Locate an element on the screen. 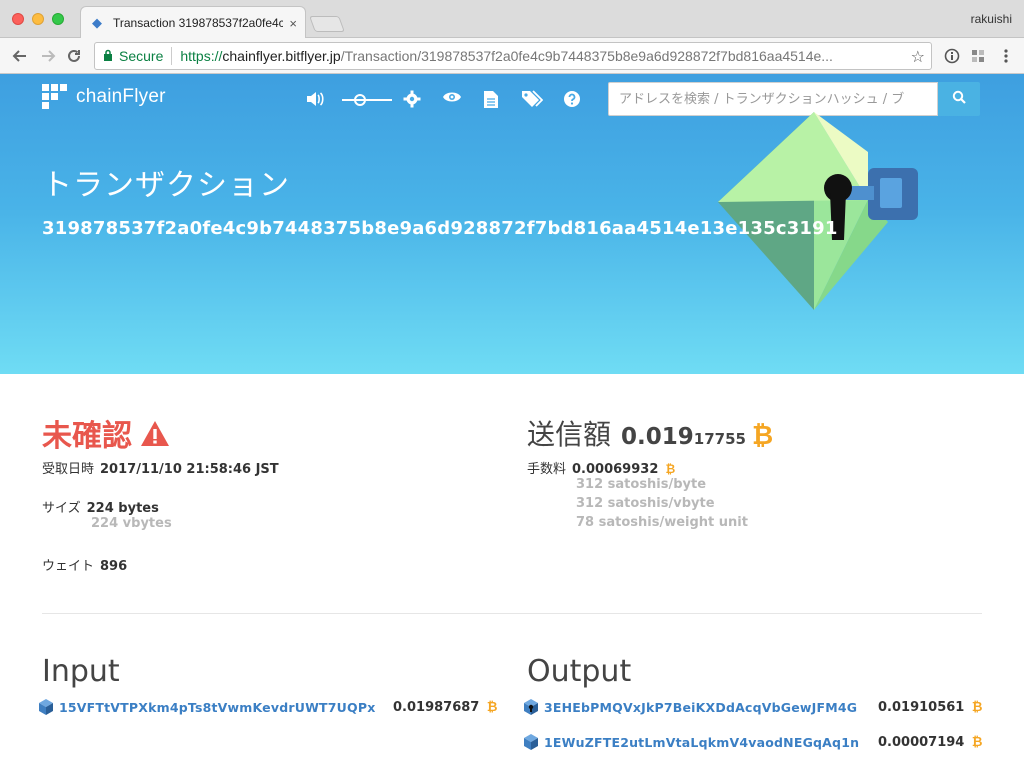 Image resolution: width=1024 pixels, height=768 pixels. fee-row: 手数料 0.00069932 ₿ is located at coordinates (601, 467).